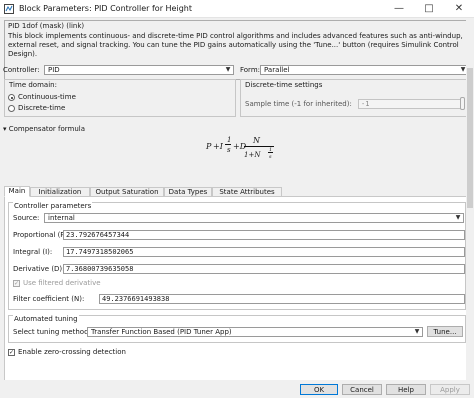  What do you see at coordinates (406, 389) in the screenshot?
I see `help-button: Help` at bounding box center [406, 389].